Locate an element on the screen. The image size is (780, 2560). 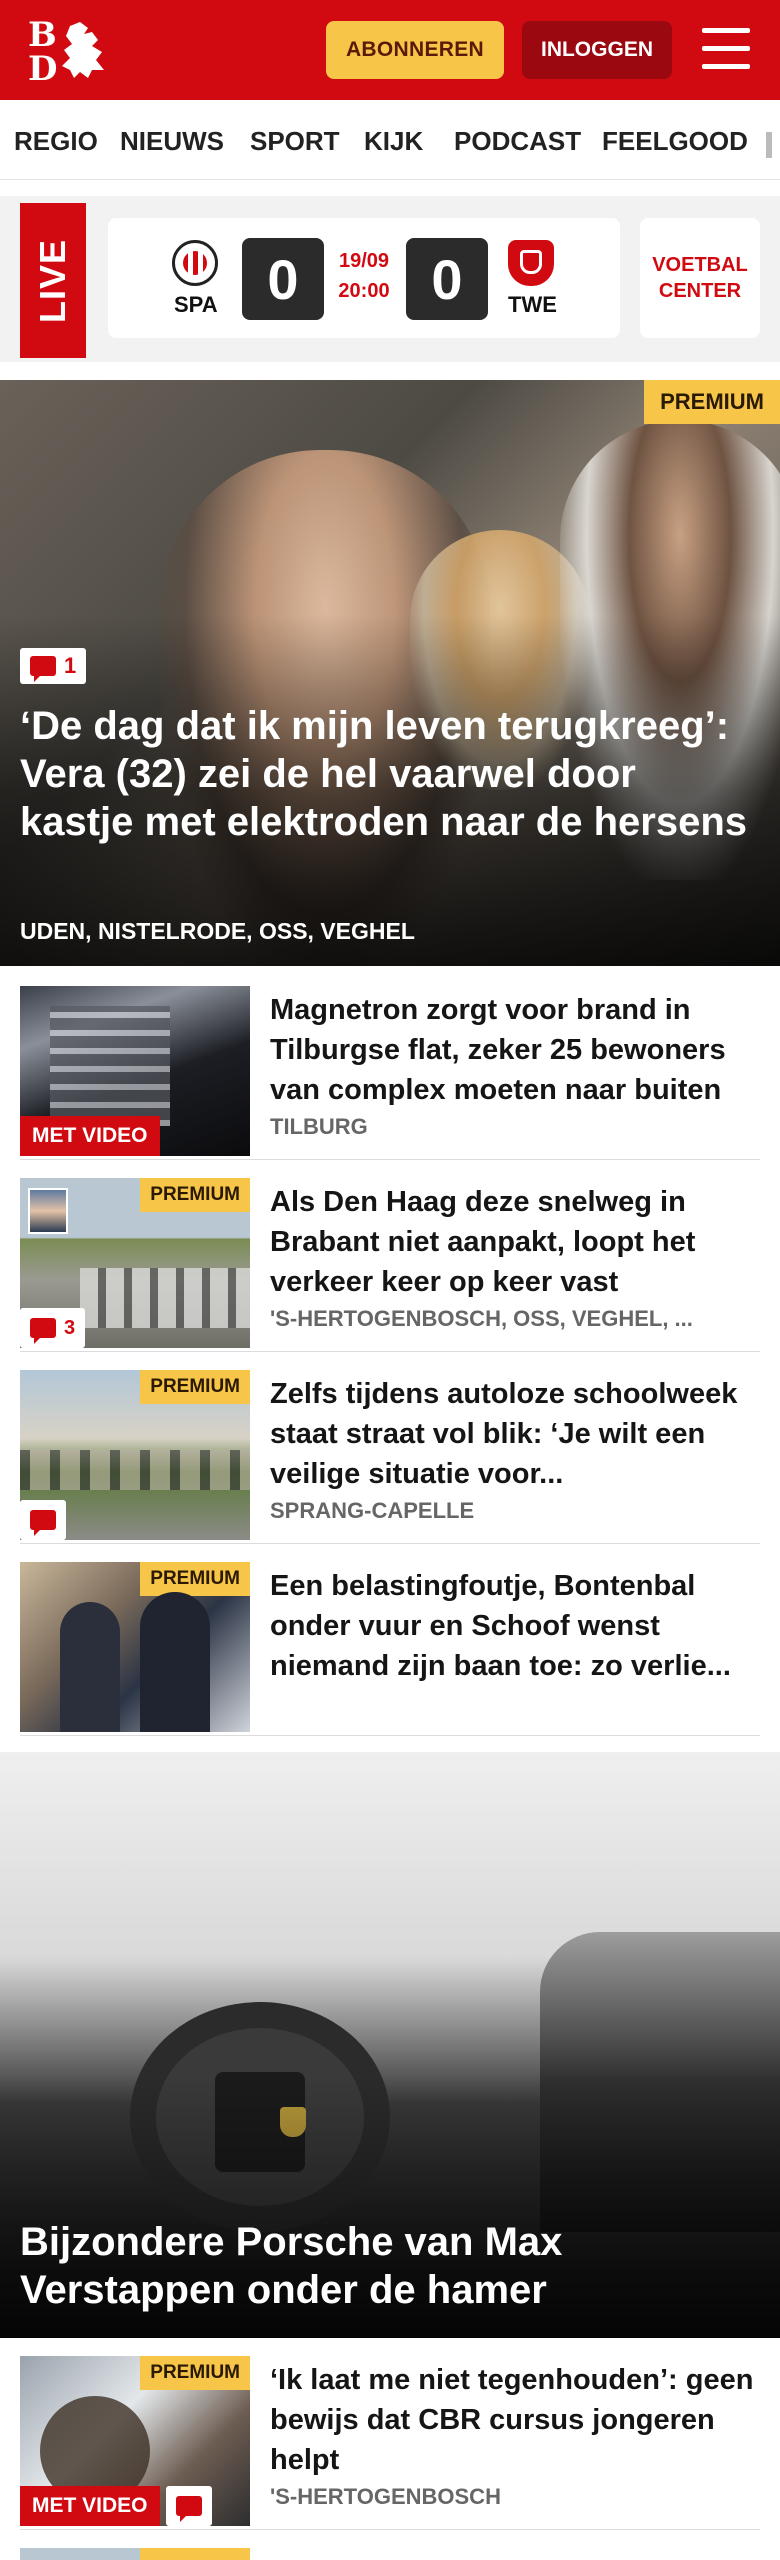
article-thumbnail: MET VIDEO is located at coordinates (135, 1071).